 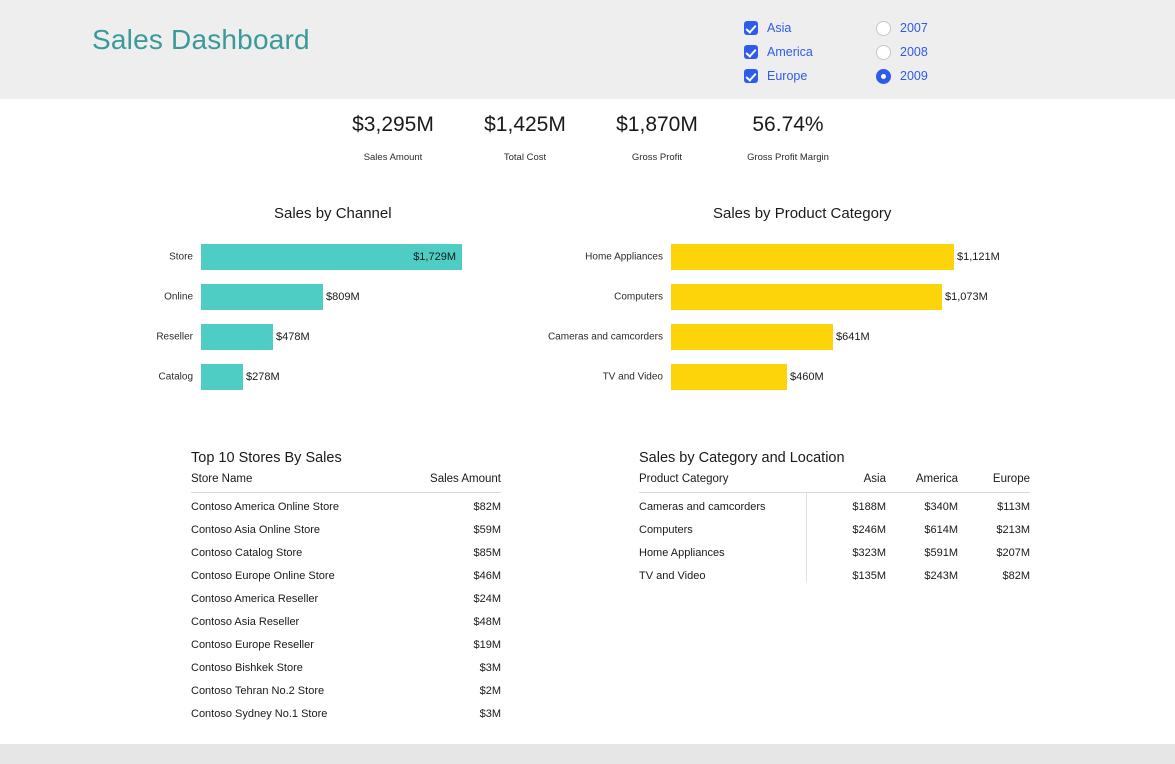 I want to click on filter-panel: Asia America Europe 2007 2008 2009, so click(x=904, y=50).